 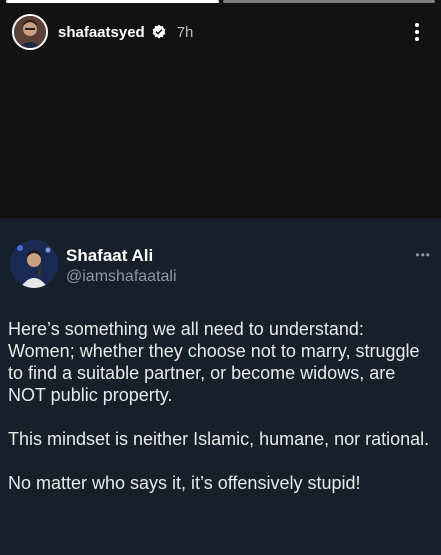 I want to click on story-username: shafaatsyed, so click(x=101, y=32).